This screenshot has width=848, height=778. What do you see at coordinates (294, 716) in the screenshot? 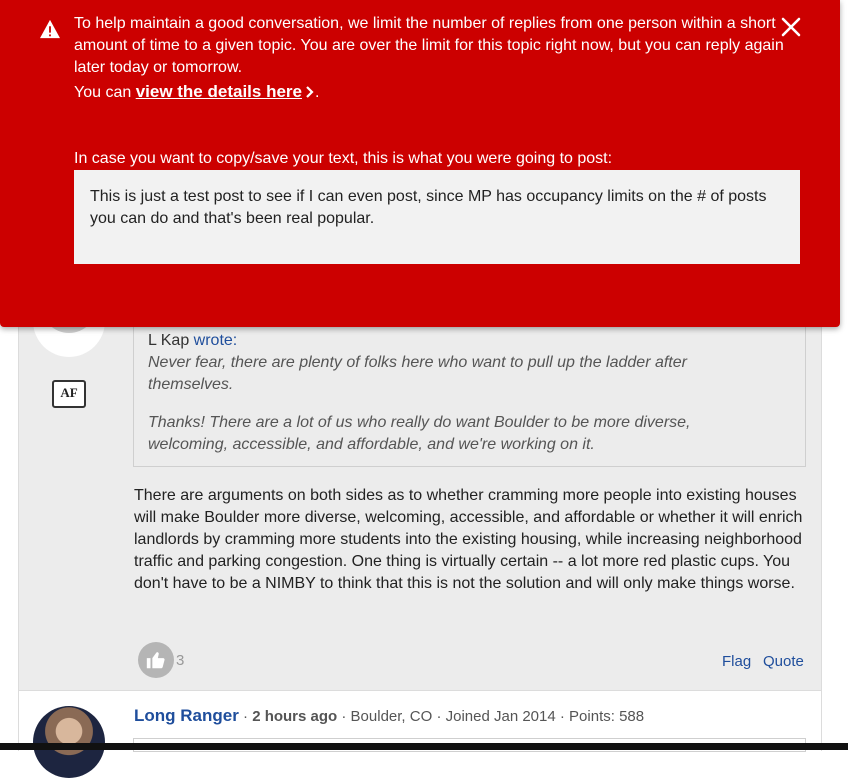
I see `next-post-time: 2 hours ago` at bounding box center [294, 716].